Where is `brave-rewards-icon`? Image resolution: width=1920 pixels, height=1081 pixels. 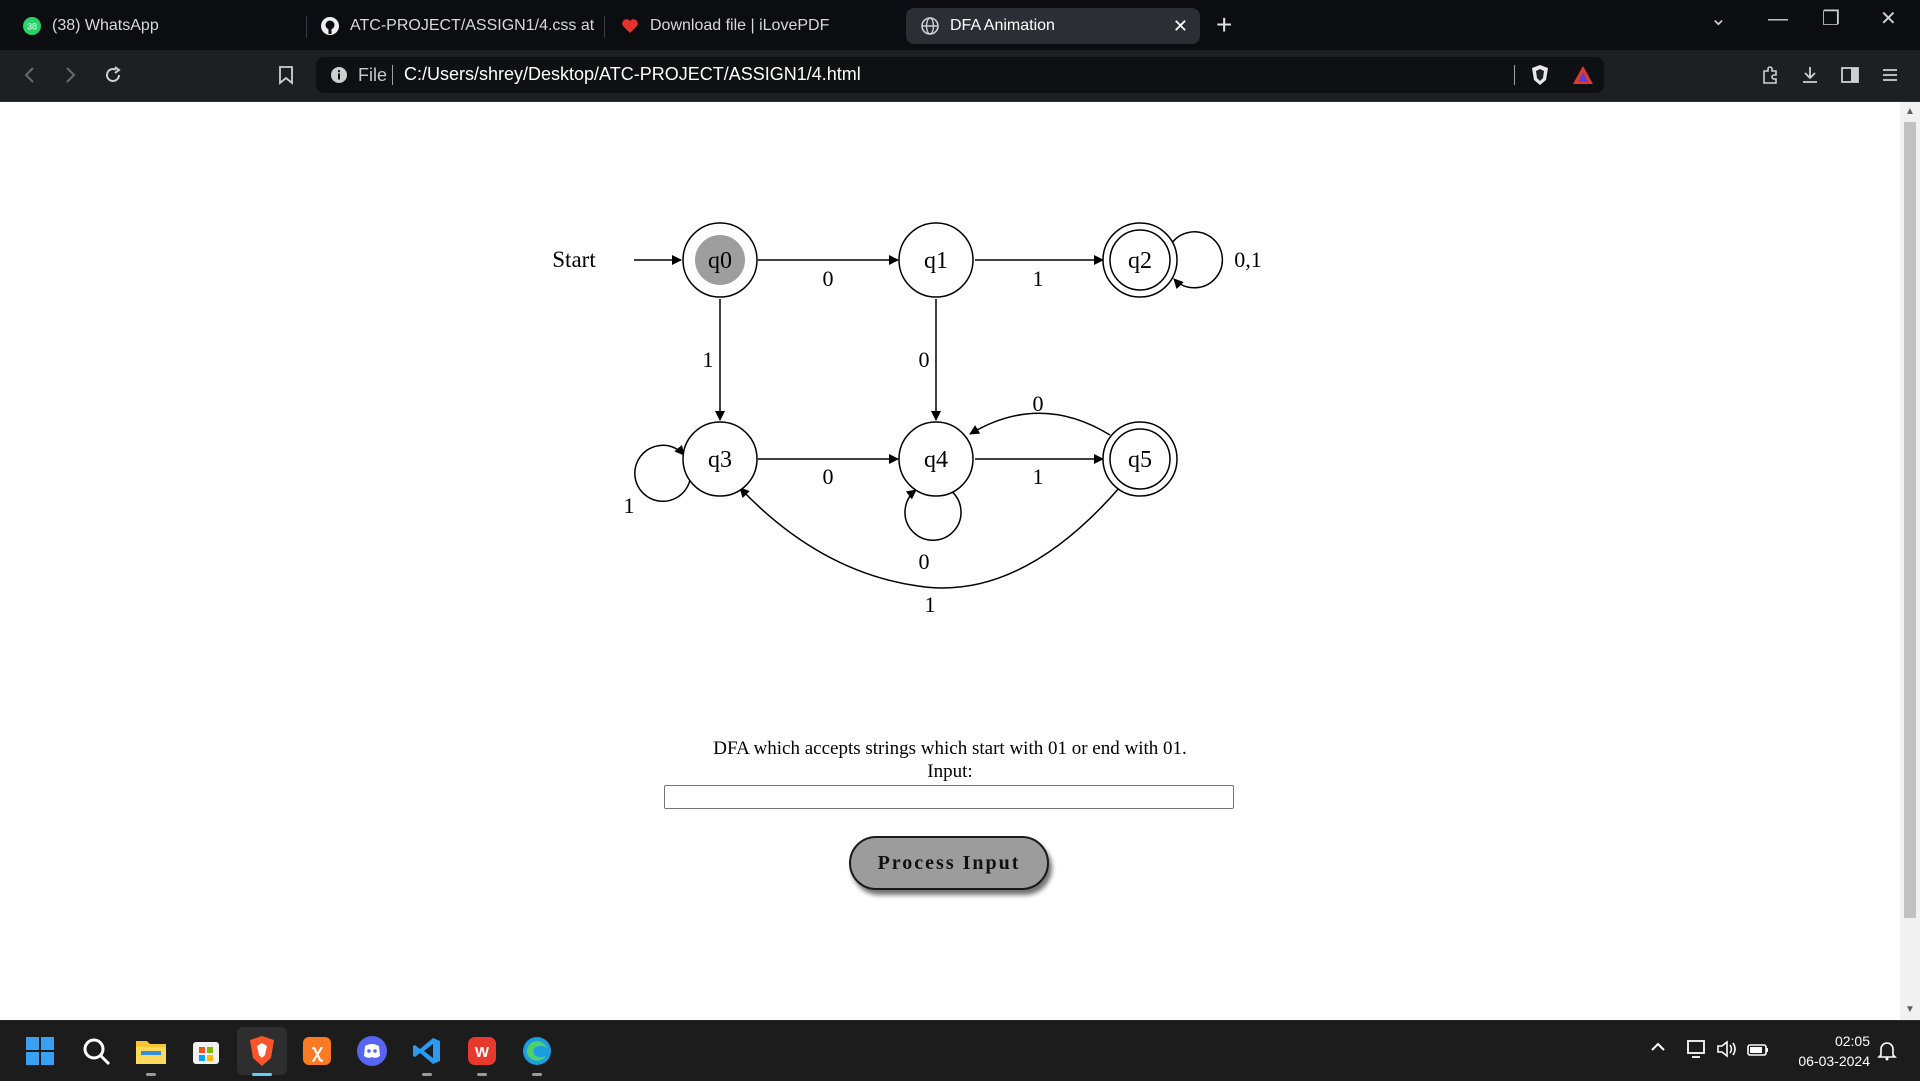
brave-rewards-icon is located at coordinates (1583, 77).